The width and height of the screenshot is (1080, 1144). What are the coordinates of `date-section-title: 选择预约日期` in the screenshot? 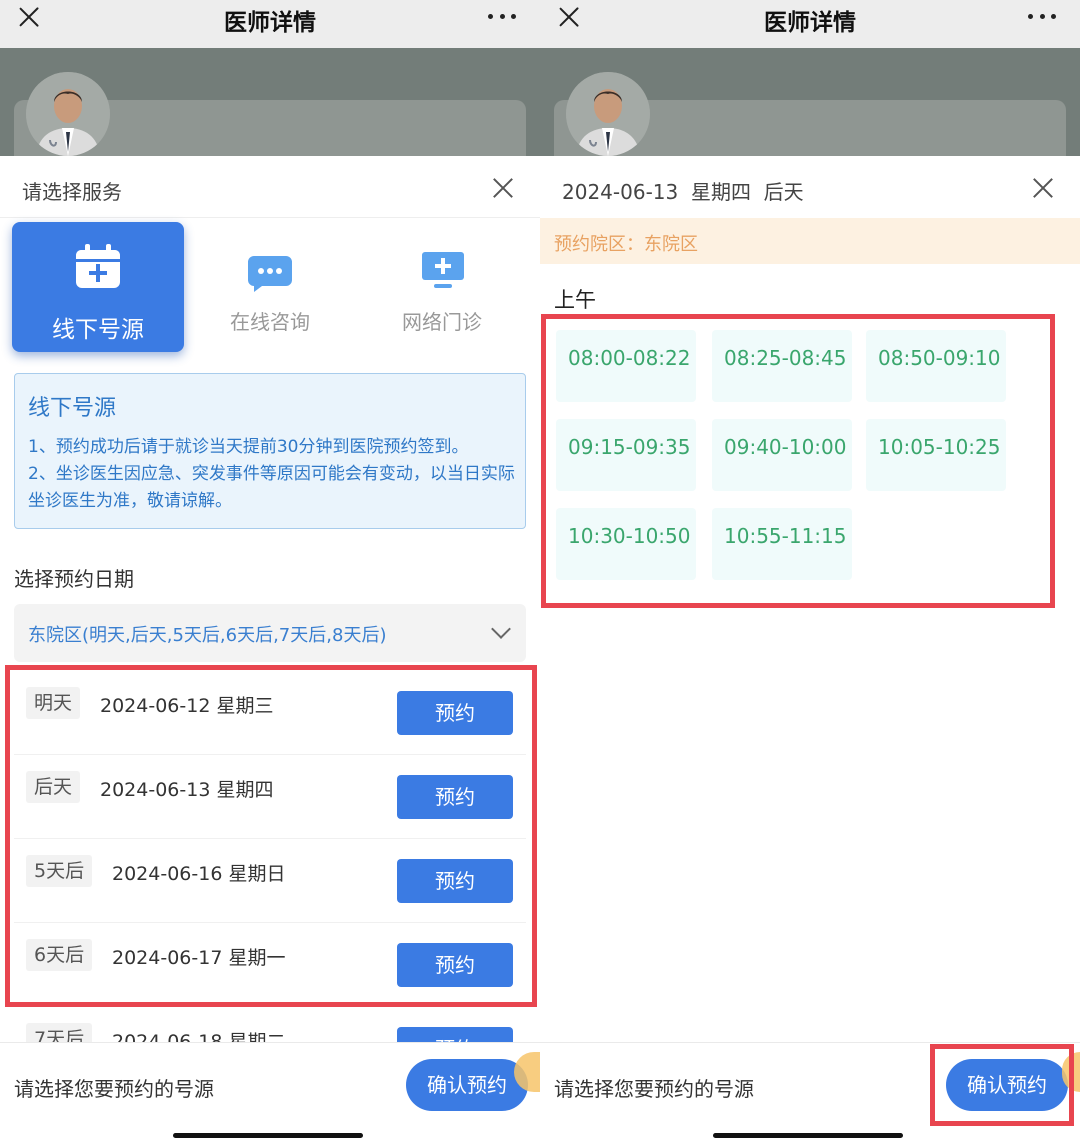 It's located at (74, 579).